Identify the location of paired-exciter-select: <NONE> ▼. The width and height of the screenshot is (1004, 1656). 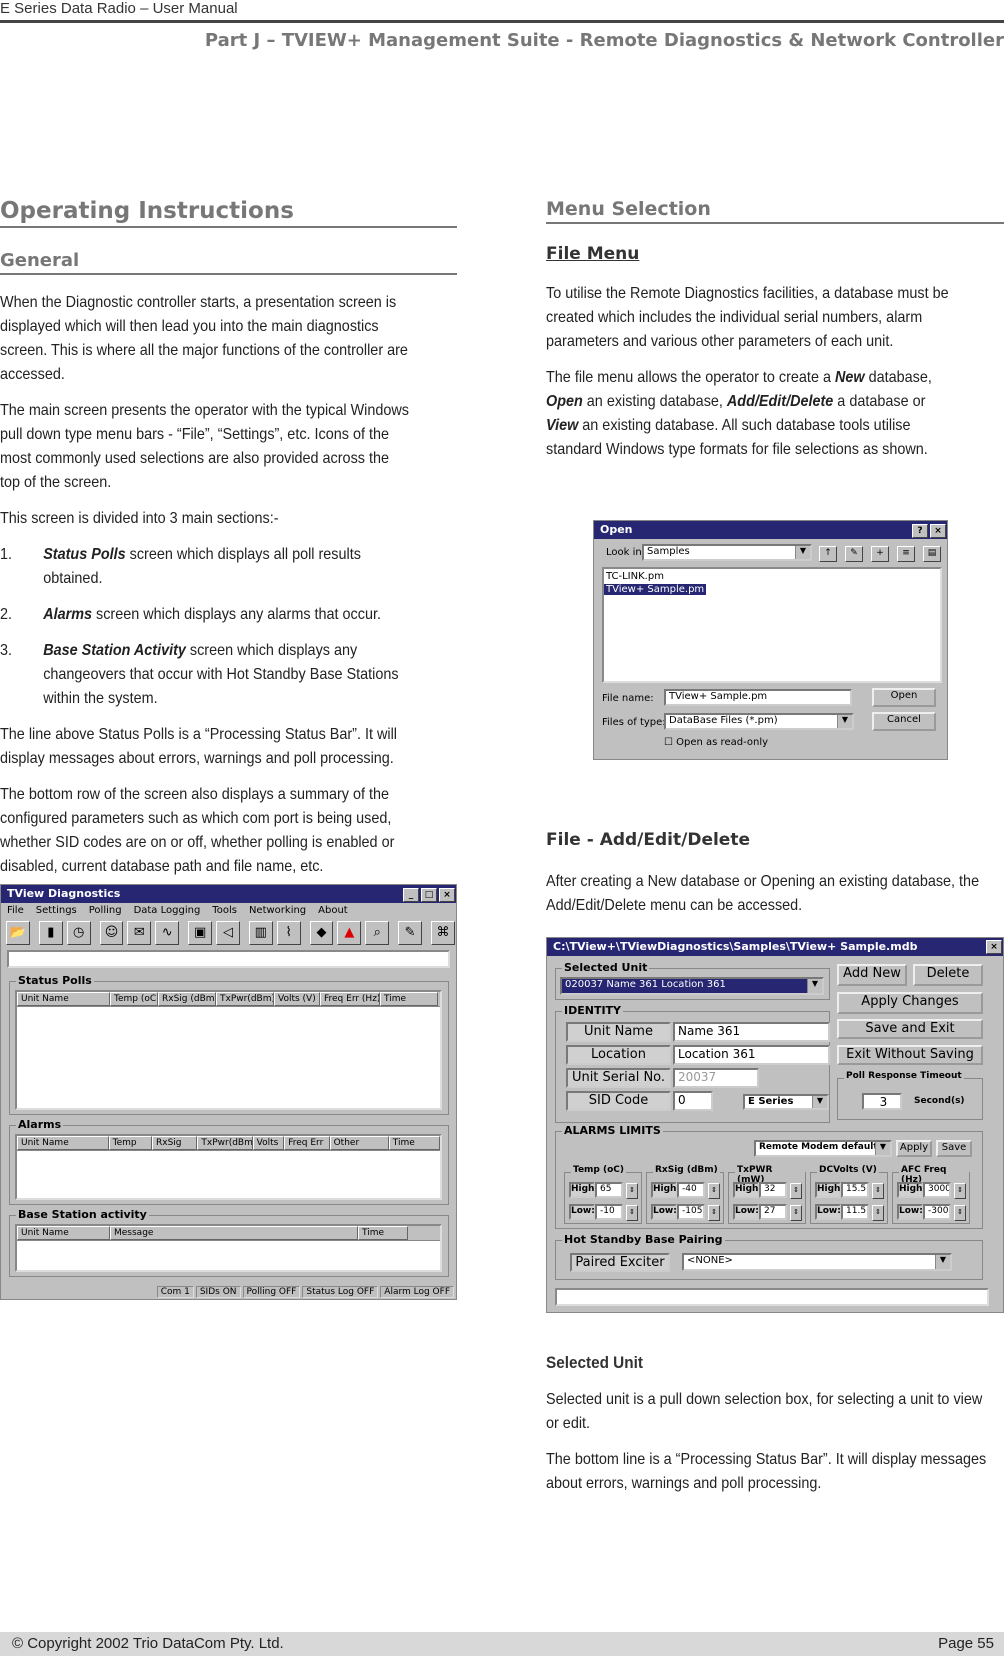
(817, 1262).